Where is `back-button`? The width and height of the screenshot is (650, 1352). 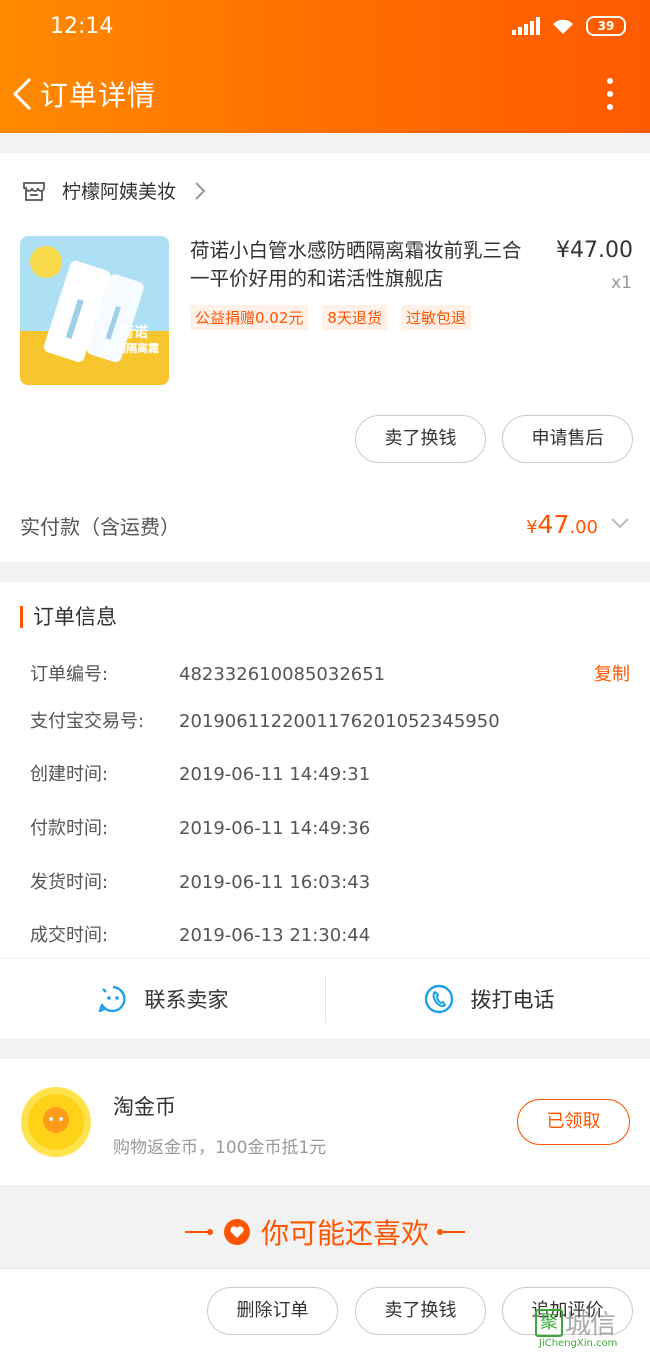 back-button is located at coordinates (25, 94).